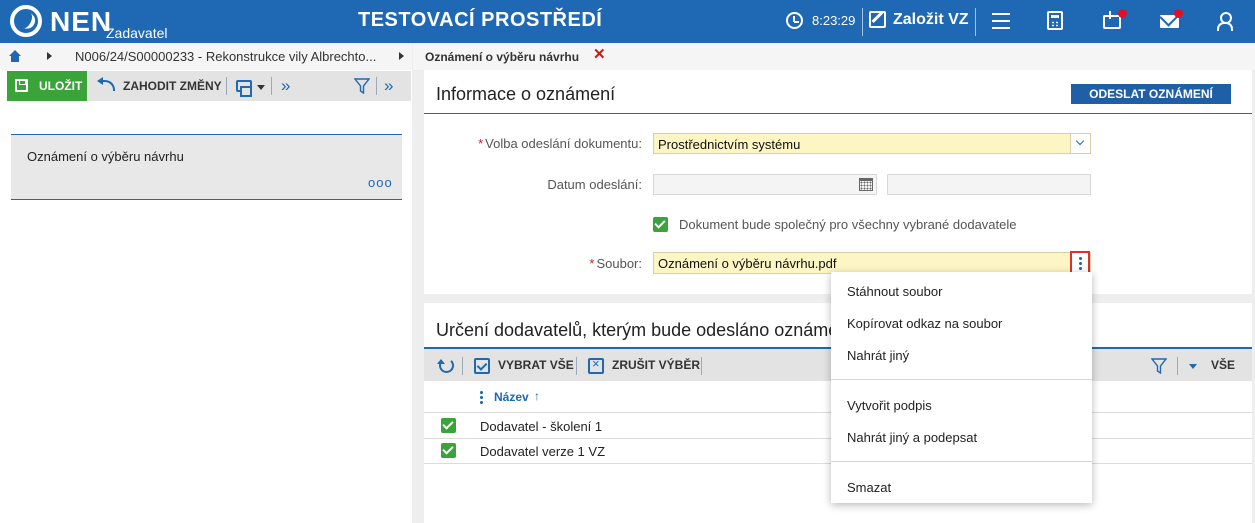  I want to click on more-icon: ooo, so click(380, 182).